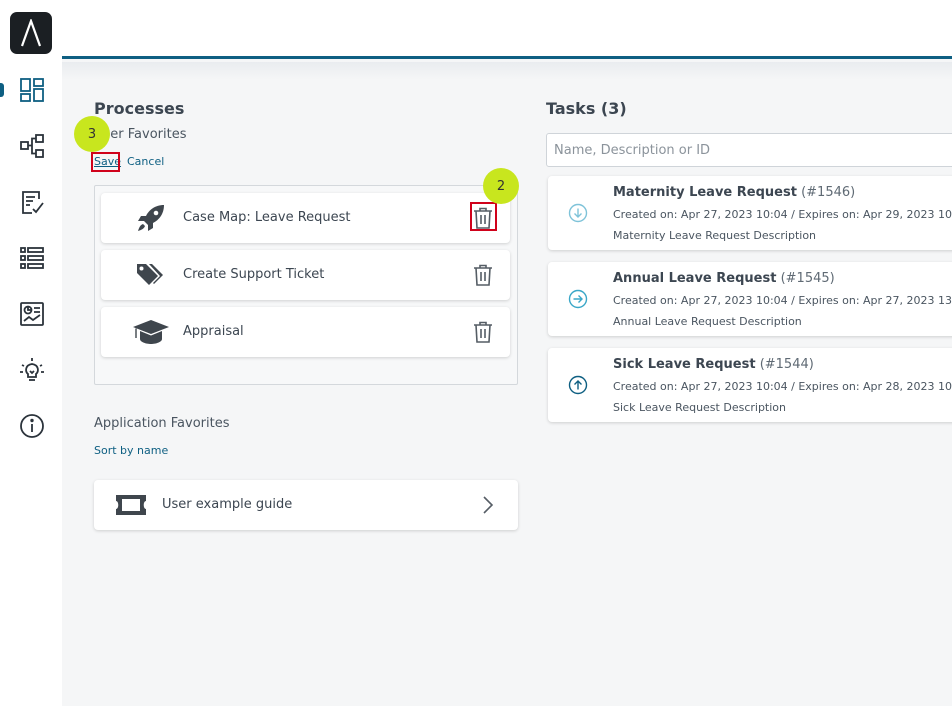  What do you see at coordinates (162, 423) in the screenshot?
I see `application-favorites-label: Application Favorites` at bounding box center [162, 423].